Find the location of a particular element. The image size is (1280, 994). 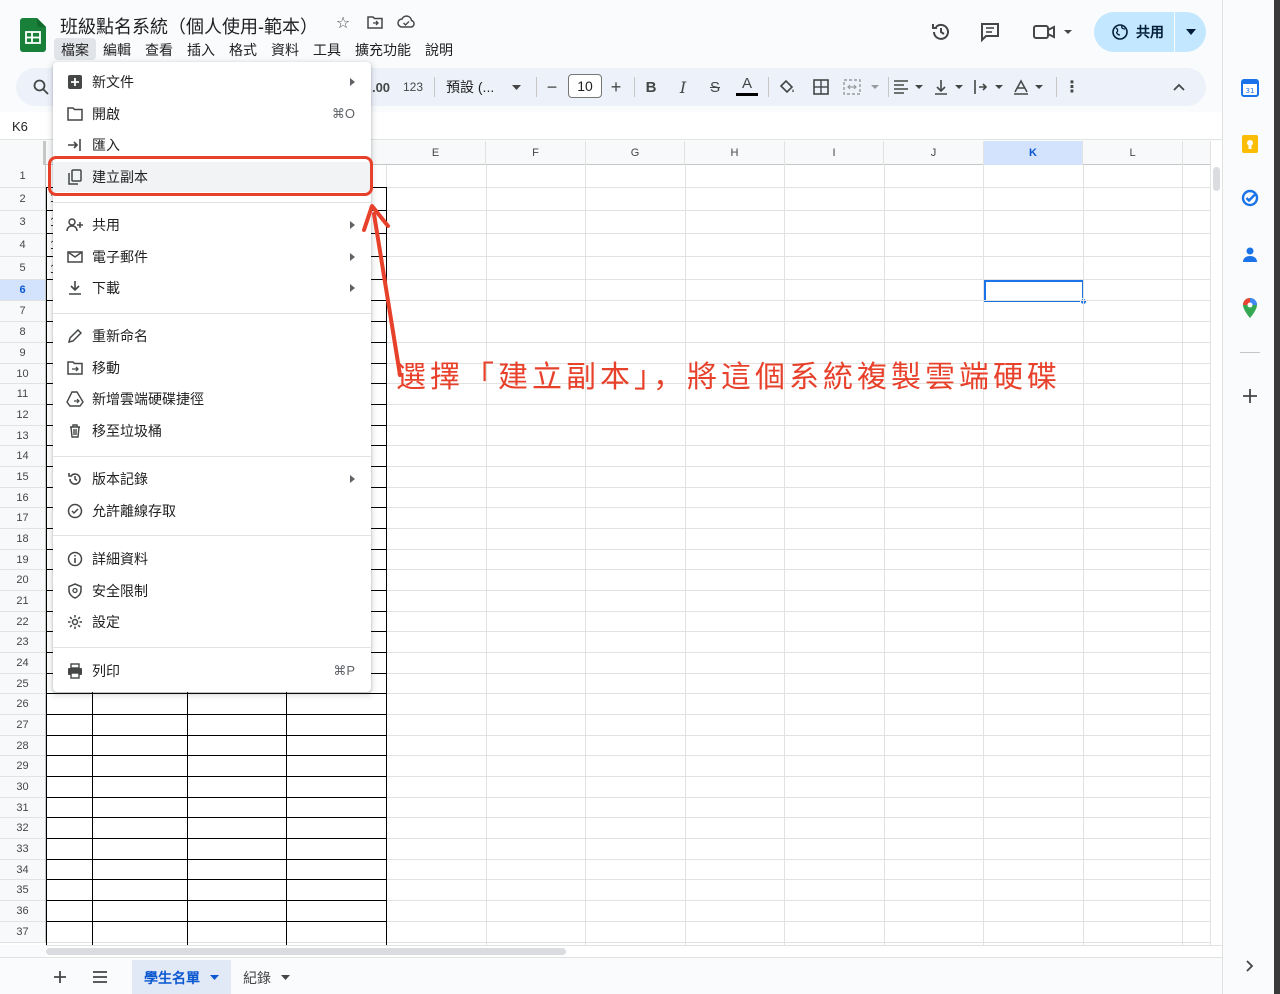

menu-view: 查看 is located at coordinates (159, 49).